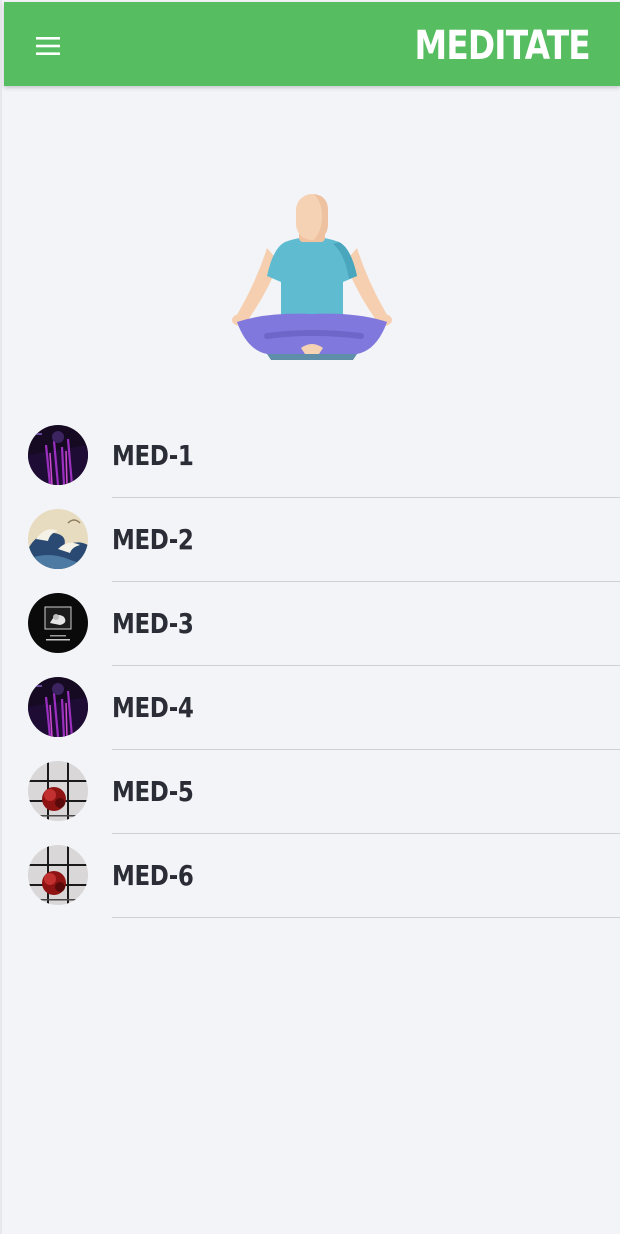  I want to click on app-title: MEDITATE, so click(502, 46).